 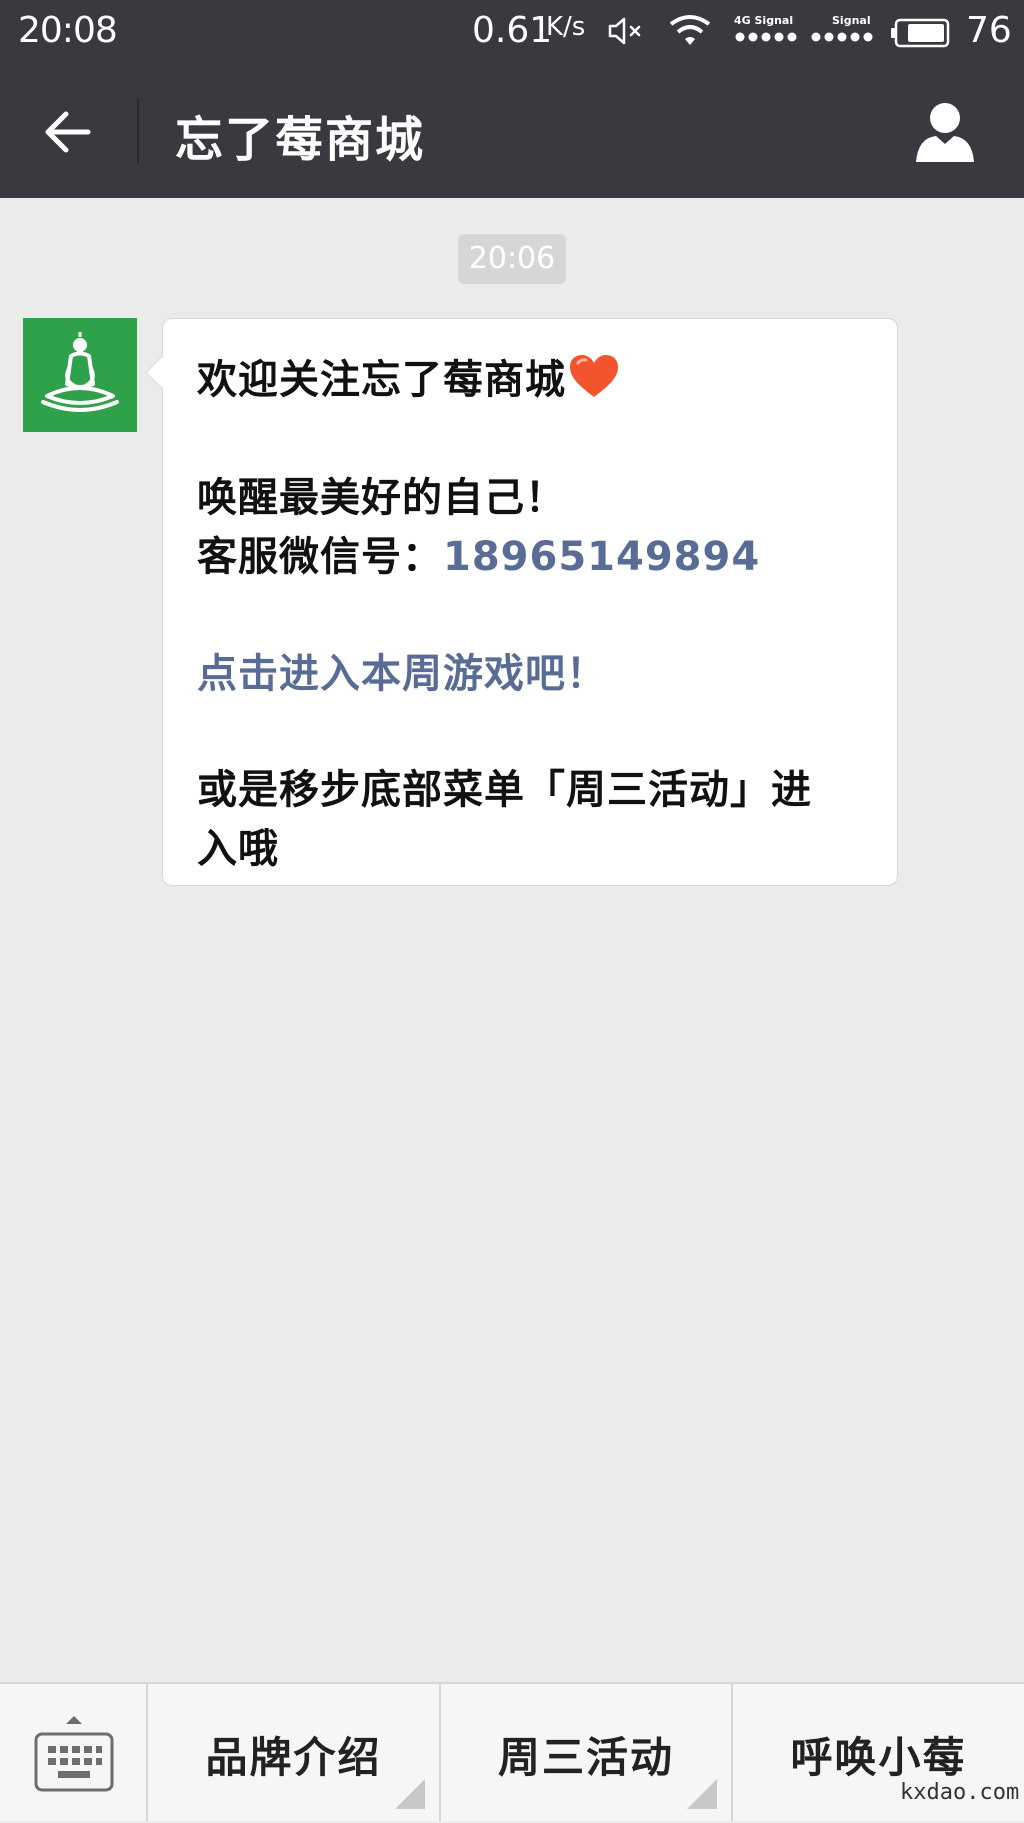 I want to click on battery-icon, so click(x=920, y=33).